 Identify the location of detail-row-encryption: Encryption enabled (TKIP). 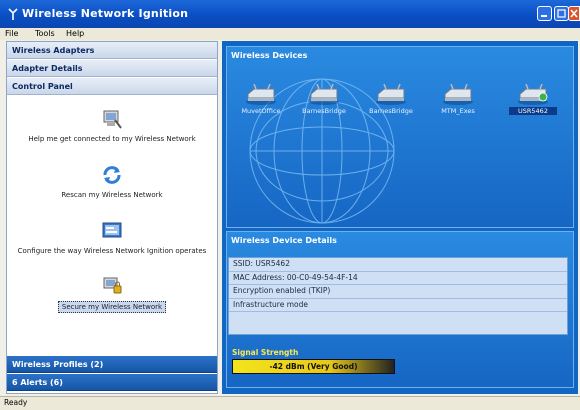
(398, 292).